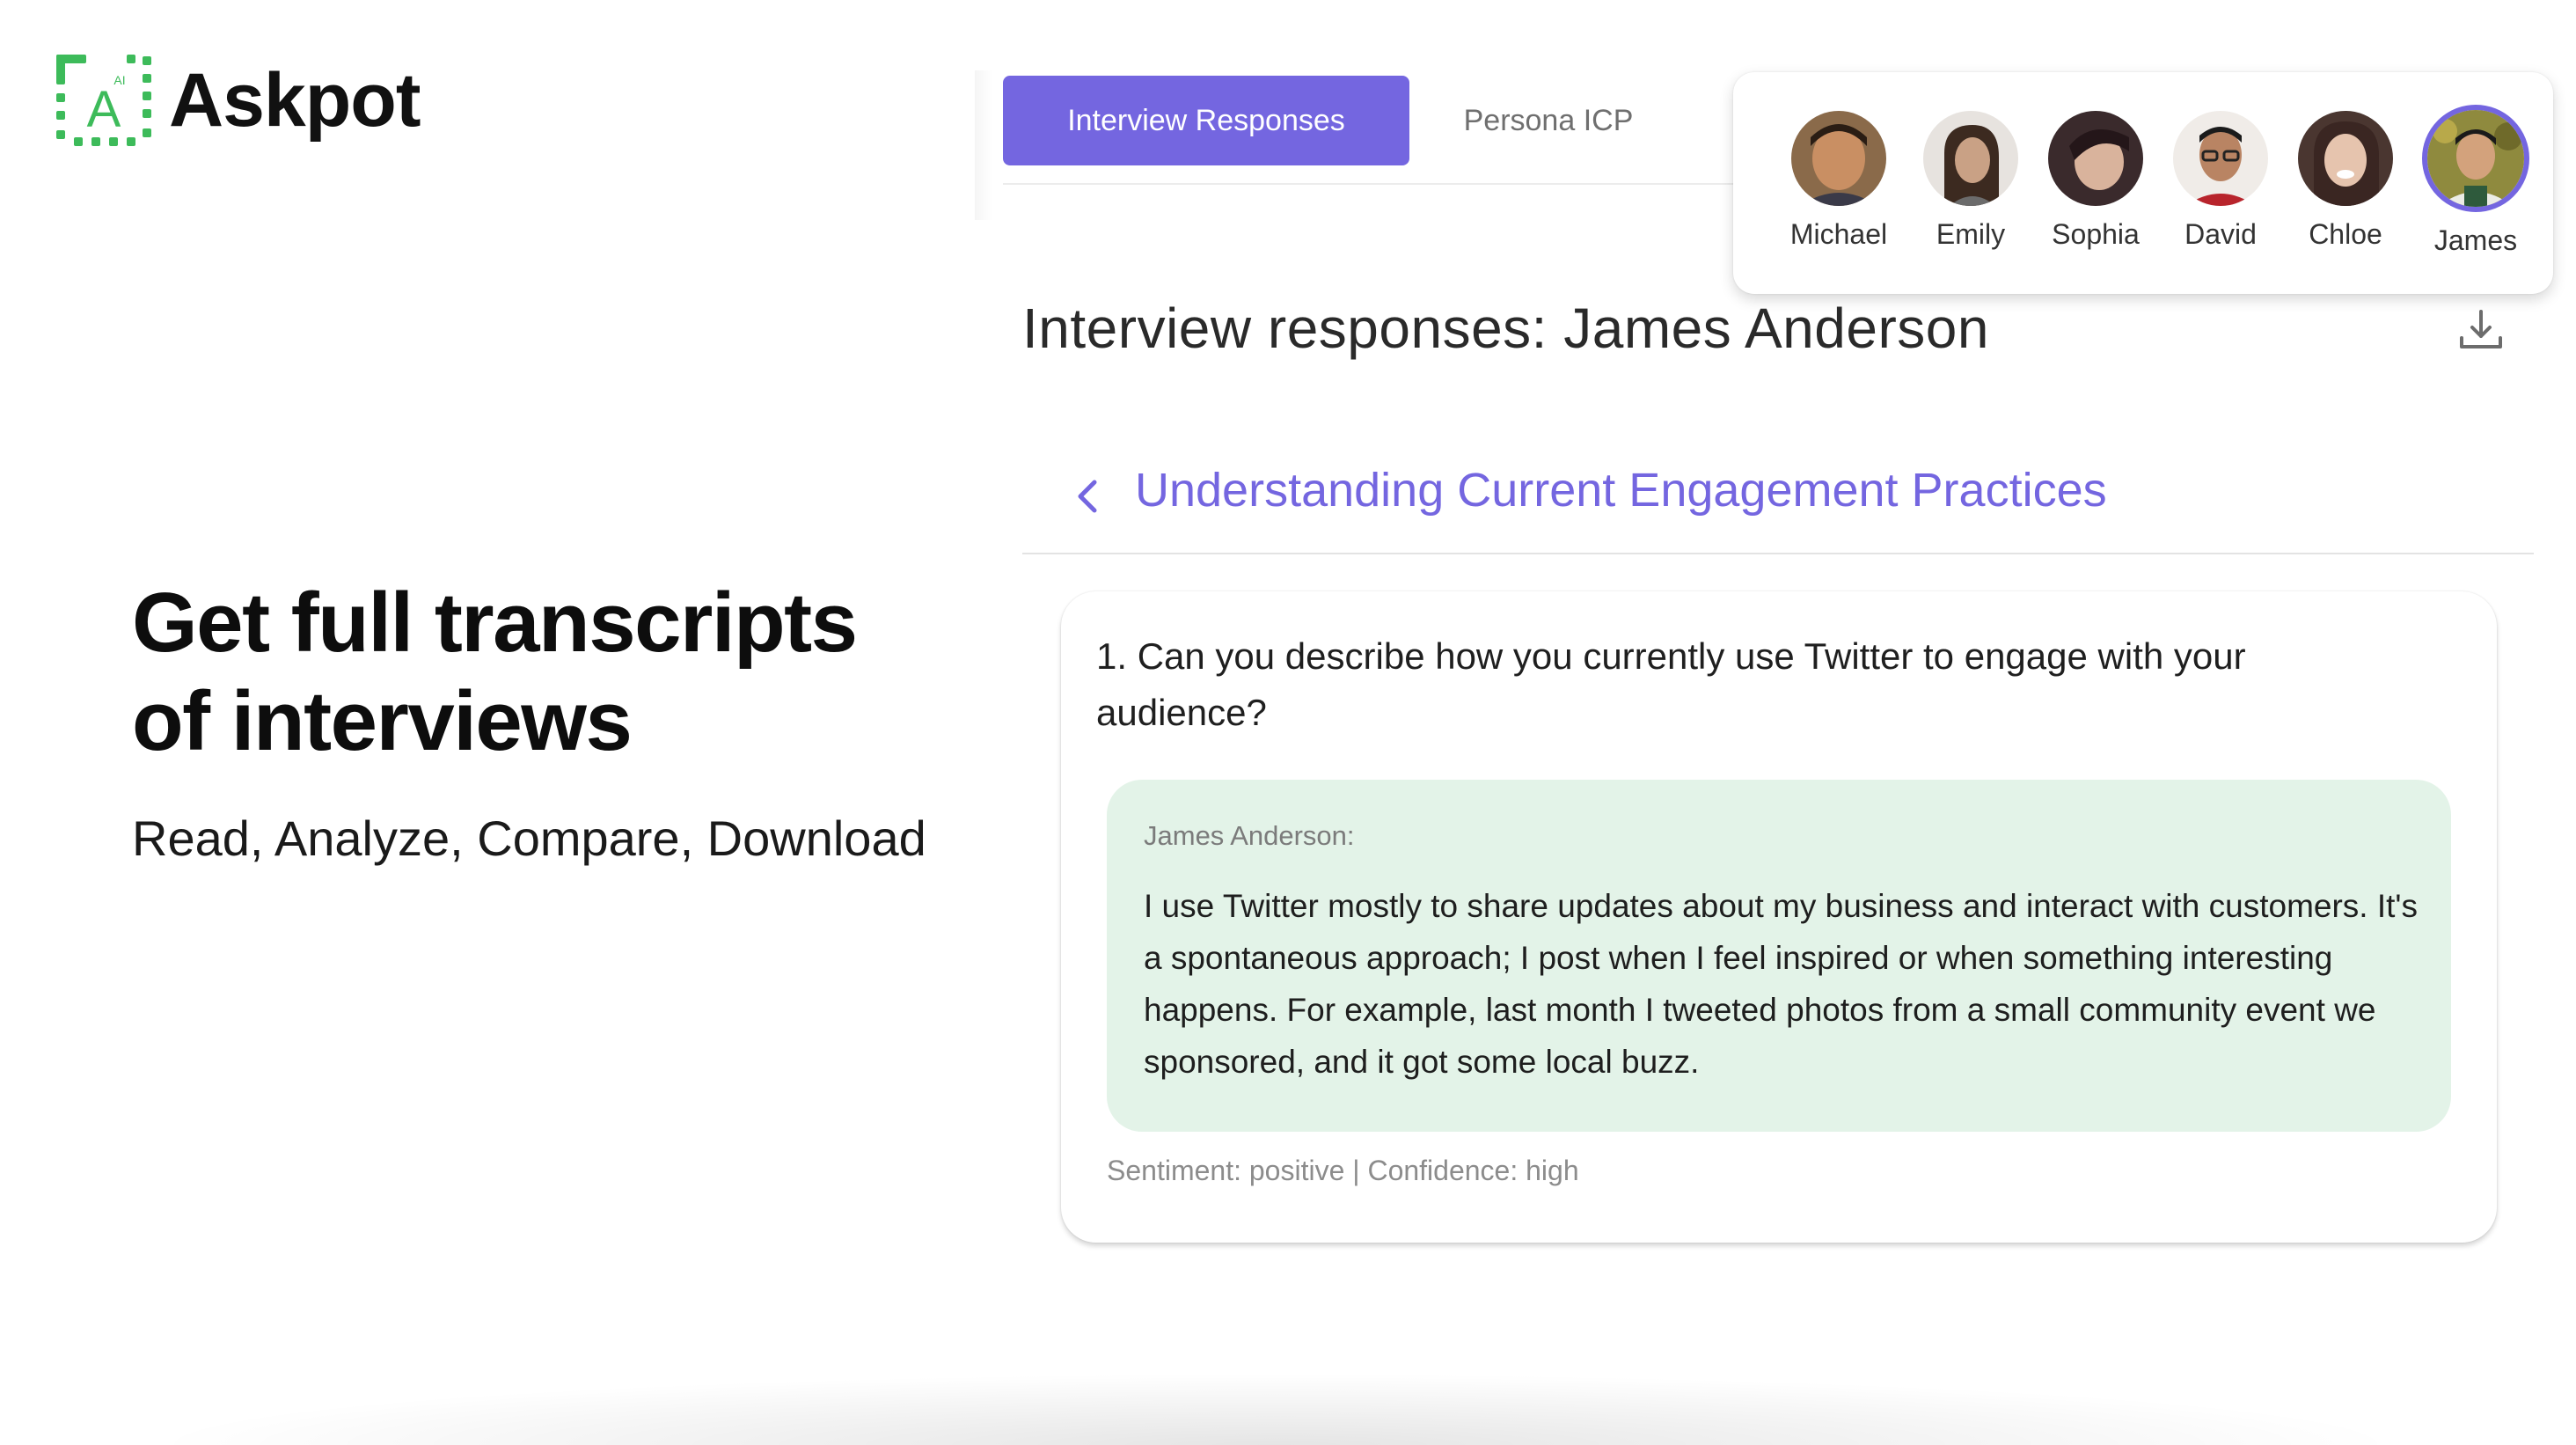 This screenshot has width=2576, height=1445. I want to click on persona-david: David, so click(2220, 181).